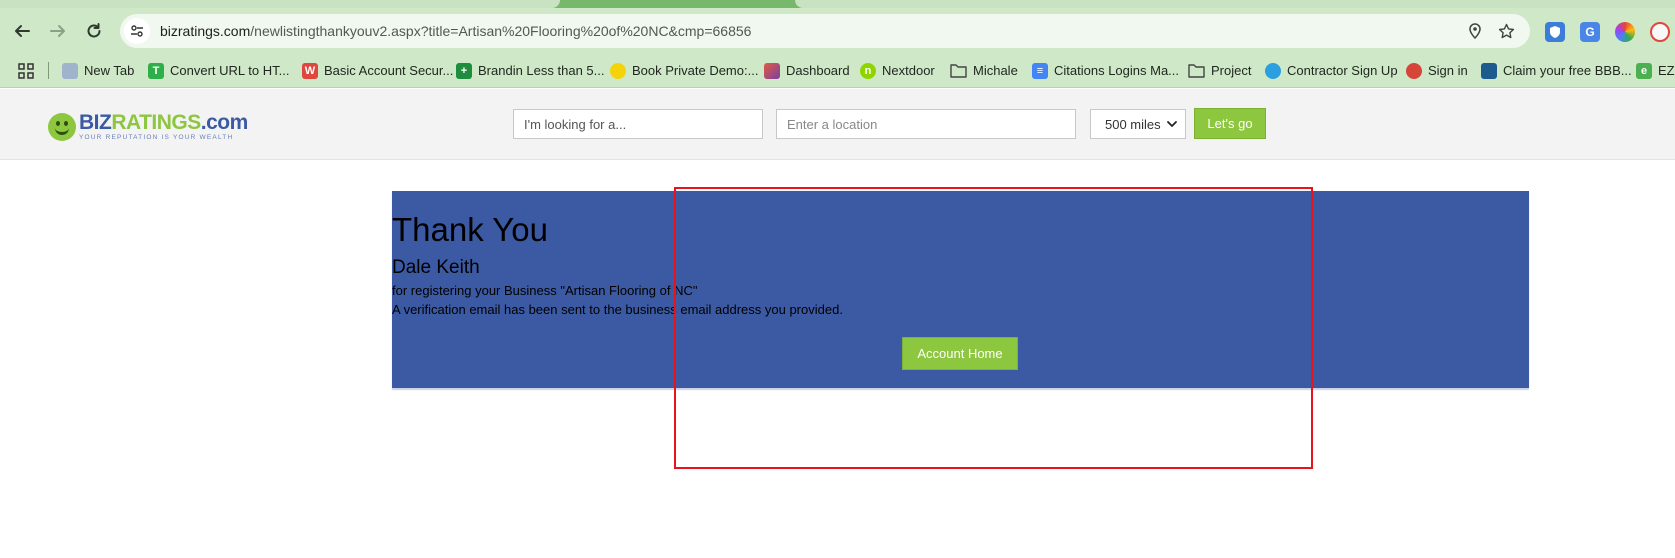 The width and height of the screenshot is (1675, 558). Describe the element at coordinates (1235, 4) in the screenshot. I see `browser-tab` at that location.